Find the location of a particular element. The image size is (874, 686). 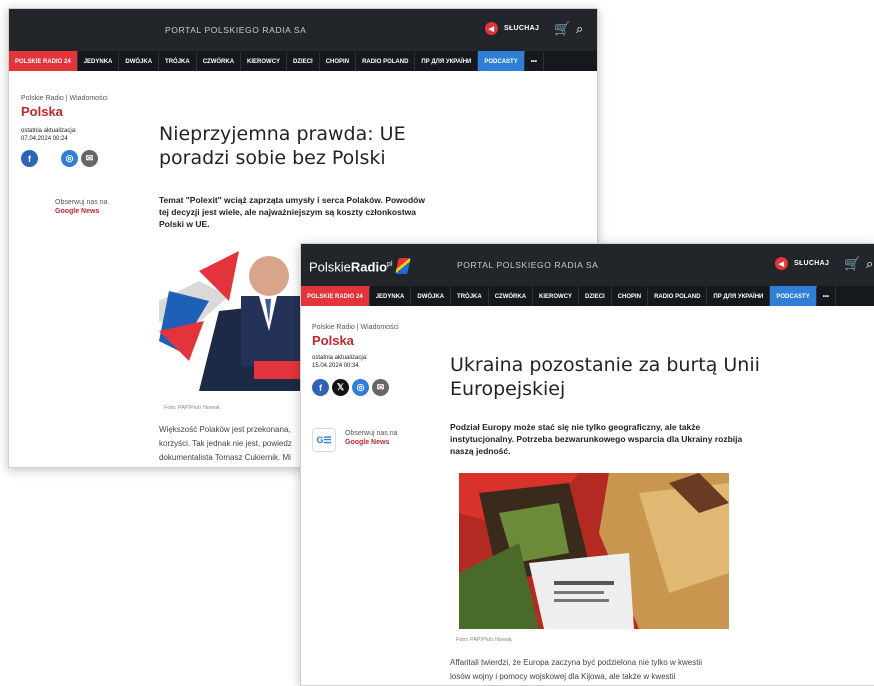

update-info: ostatnia aktualizacja: 15.04.2024 00:34 is located at coordinates (340, 362).